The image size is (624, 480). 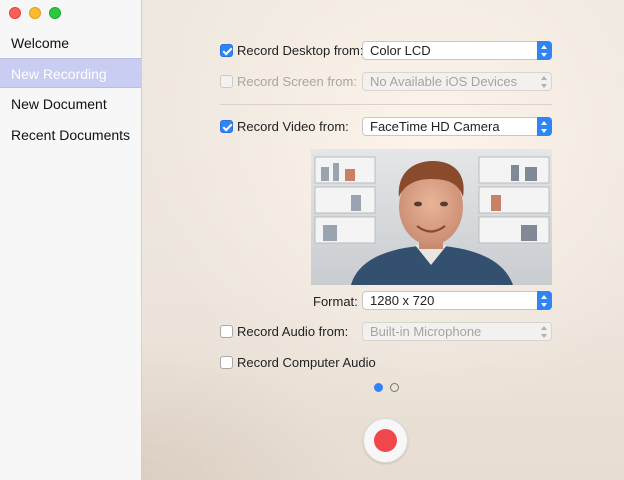 I want to click on video-source-select: FaceTime HD Camera, so click(x=457, y=126).